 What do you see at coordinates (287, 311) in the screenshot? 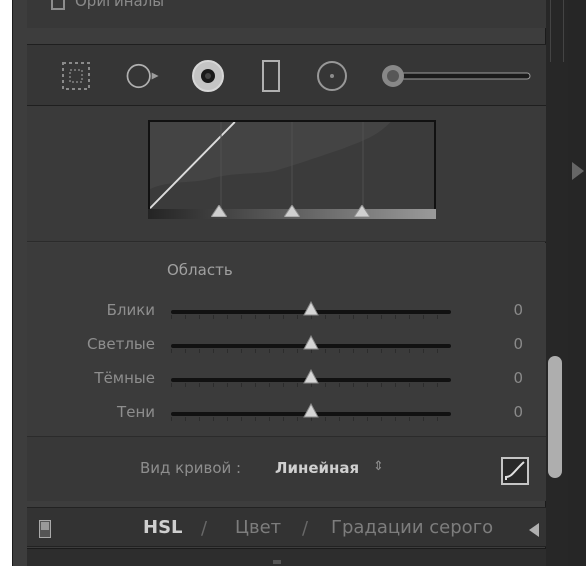
I see `slider-highlights: Блики 0` at bounding box center [287, 311].